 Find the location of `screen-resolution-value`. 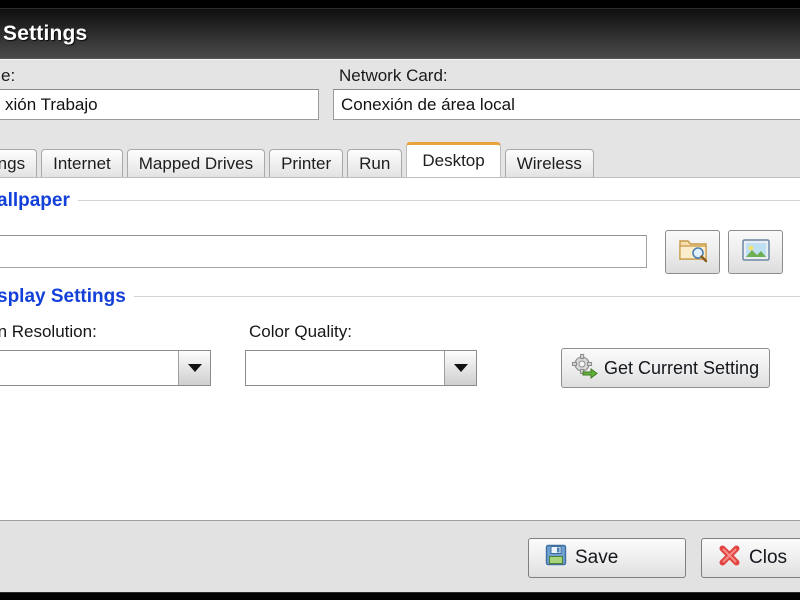

screen-resolution-value is located at coordinates (89, 368).